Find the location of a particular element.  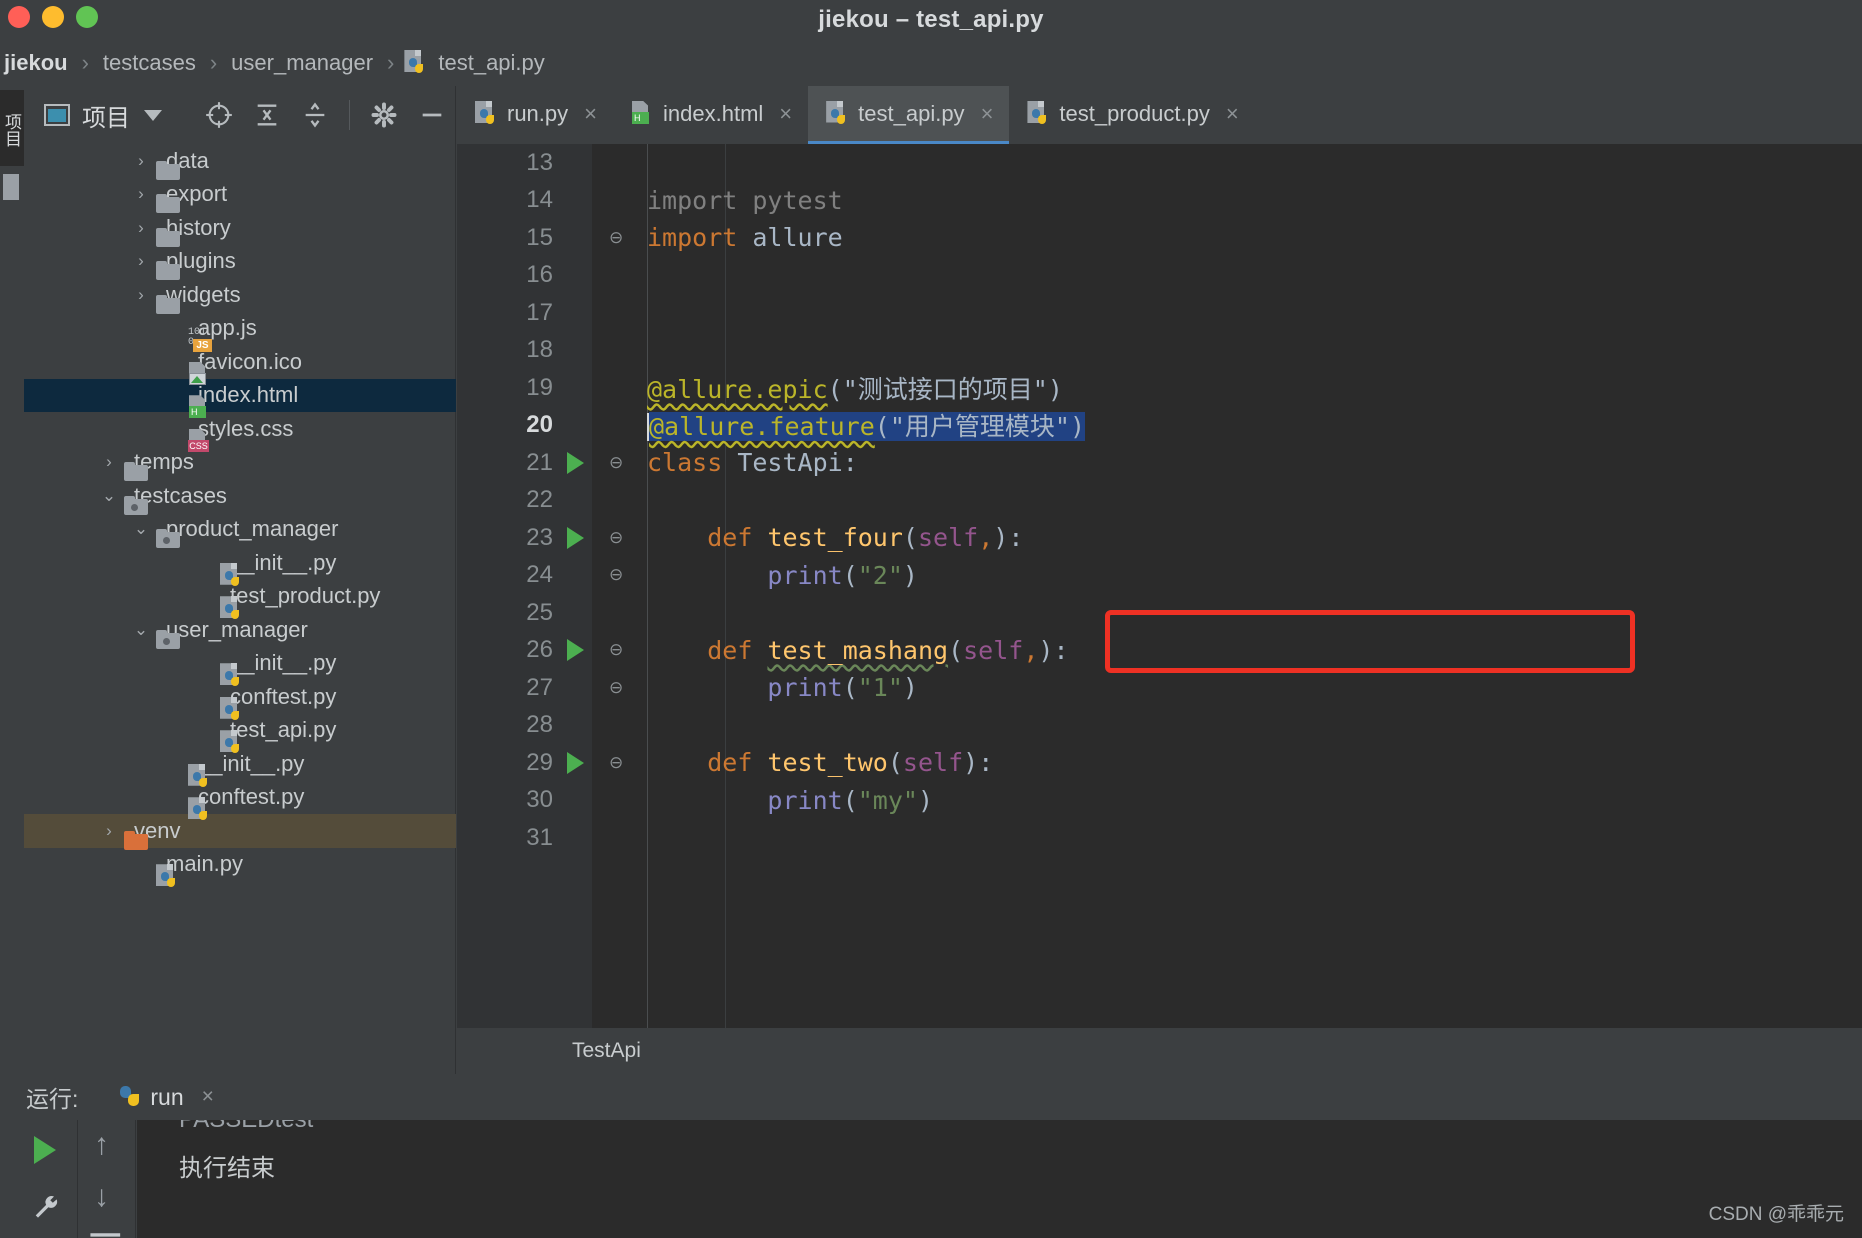

collapse-all-icon is located at coordinates (315, 115).